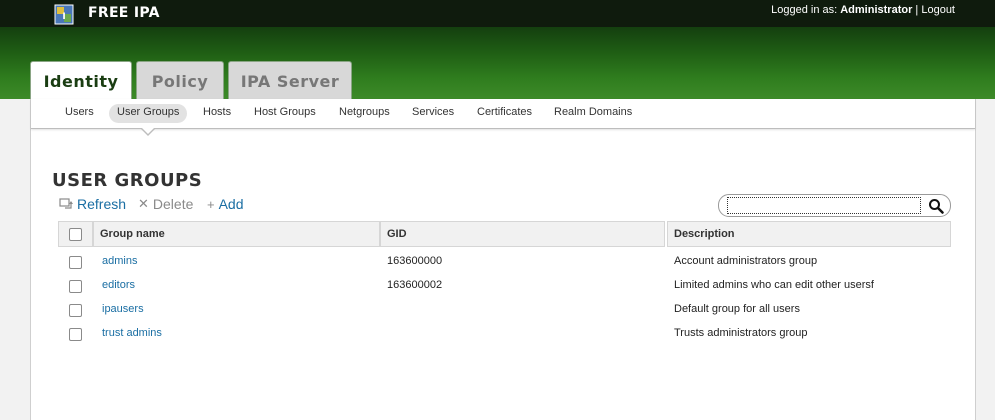 The width and height of the screenshot is (995, 420). Describe the element at coordinates (741, 333) in the screenshot. I see `group-description: Trusts administrators group` at that location.